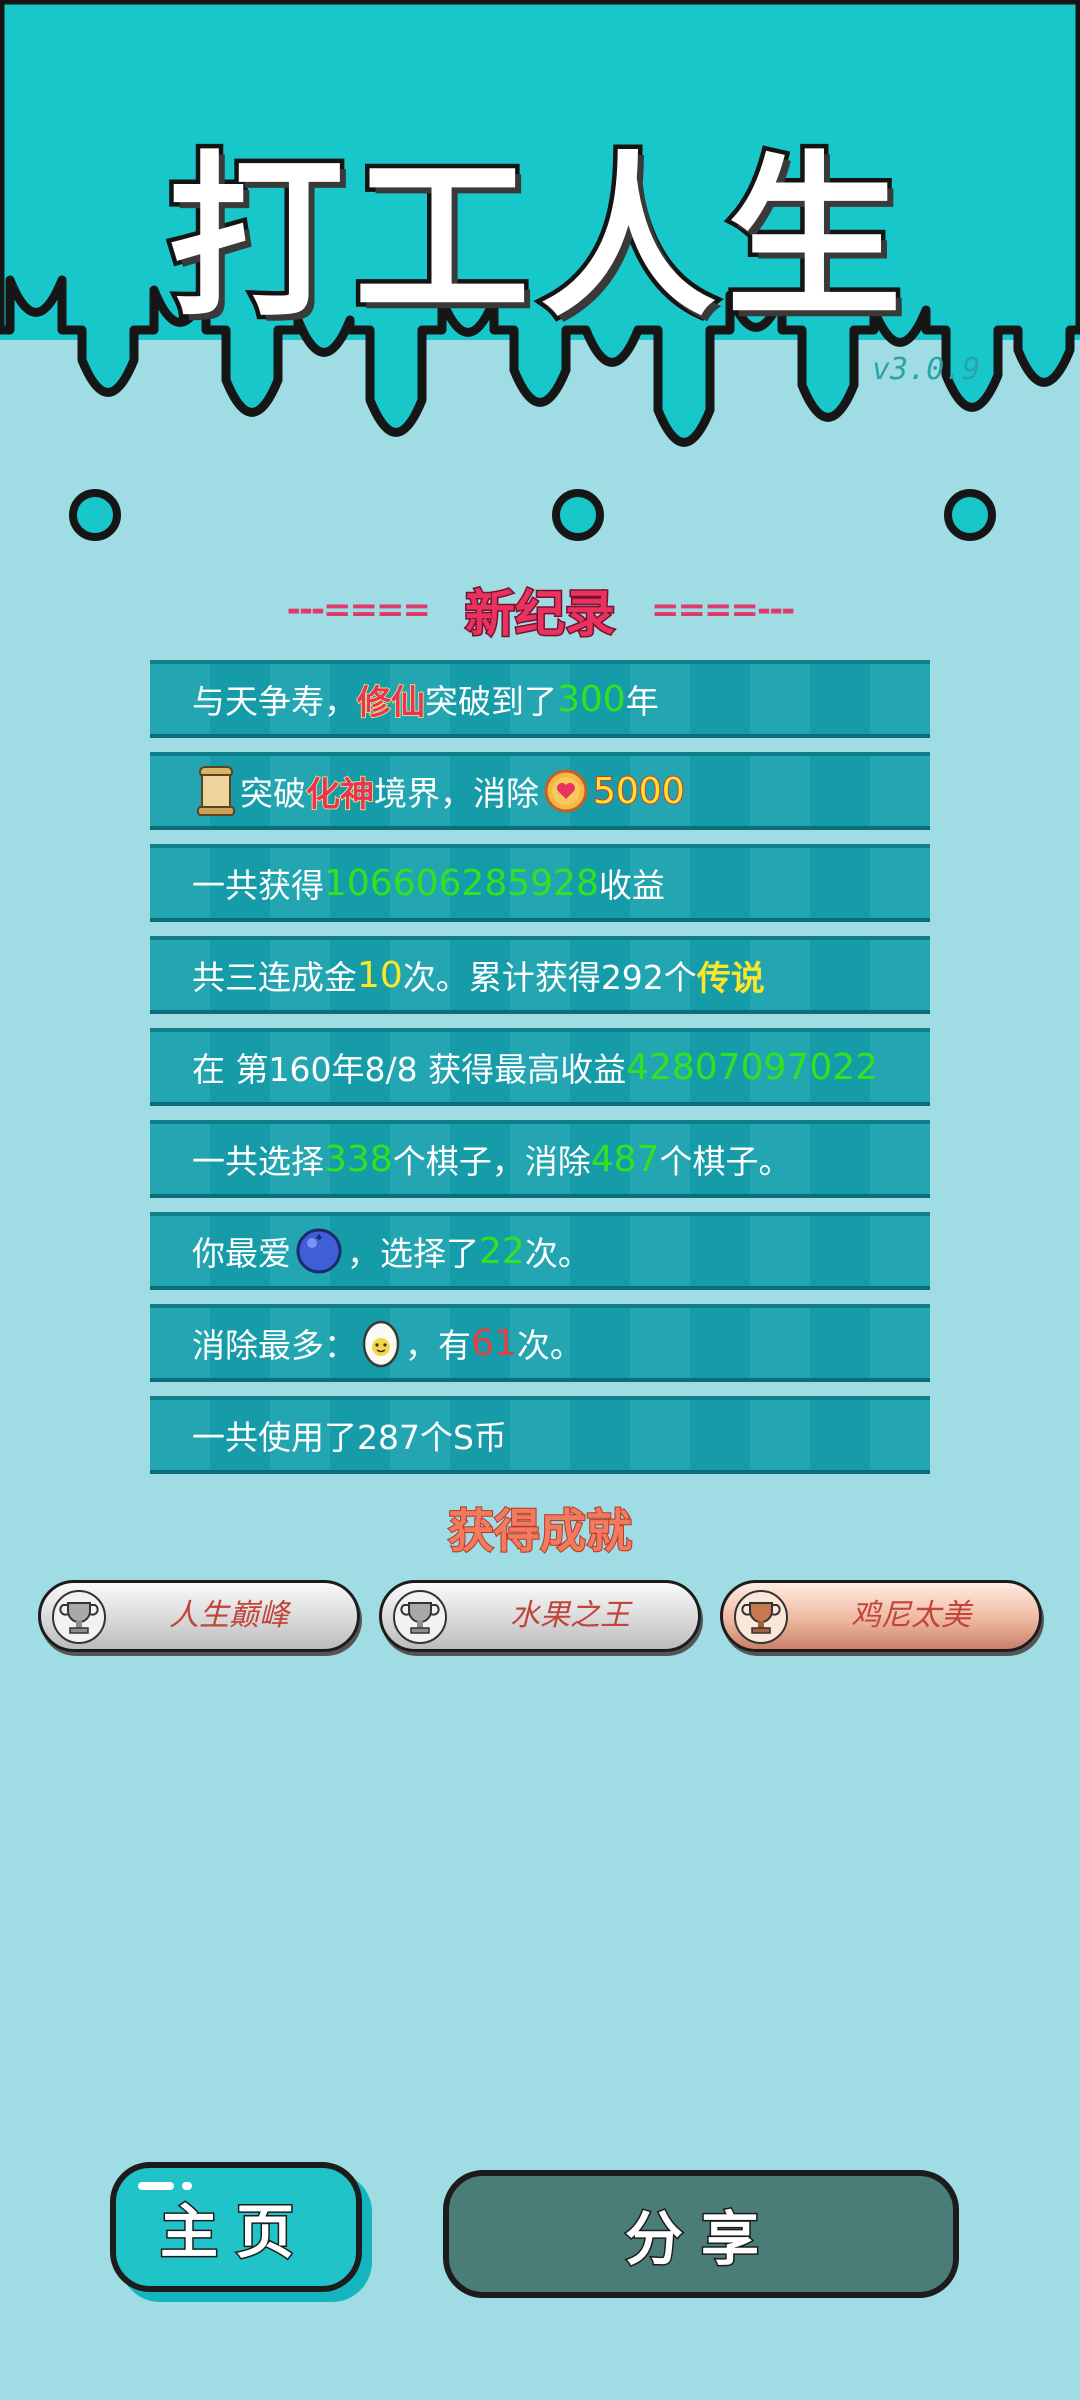 The width and height of the screenshot is (1080, 2400). I want to click on share-button: 分享, so click(701, 2234).